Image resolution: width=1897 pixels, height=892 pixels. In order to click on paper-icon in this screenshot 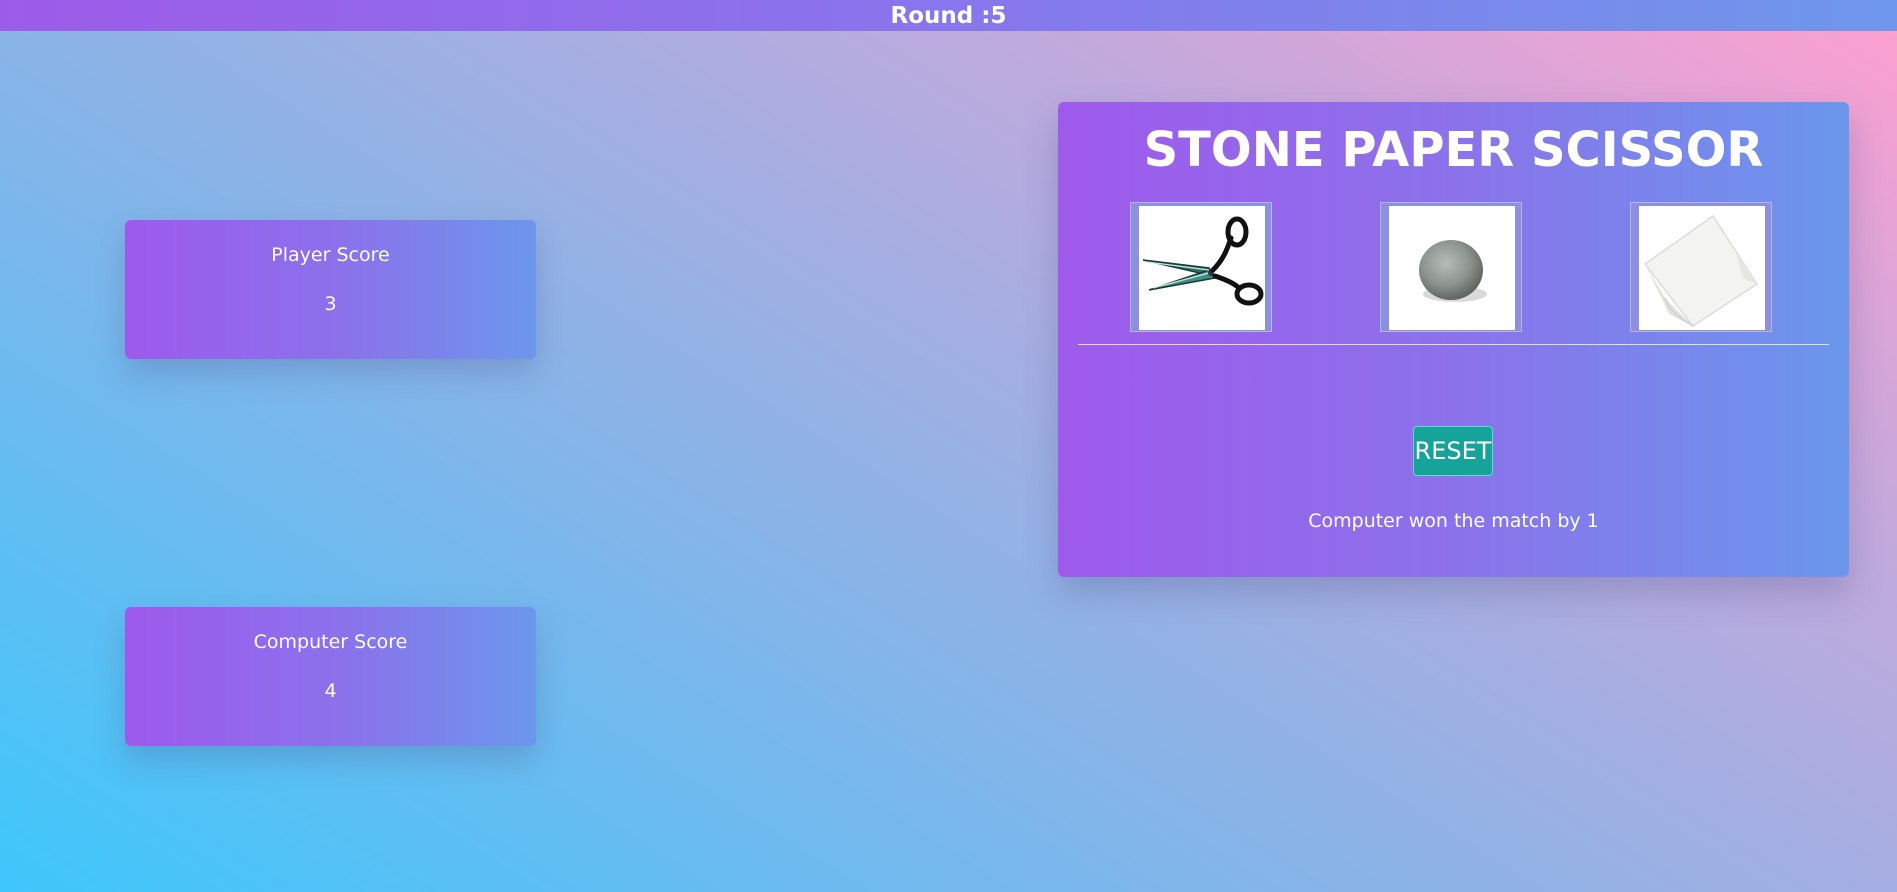, I will do `click(1701, 271)`.